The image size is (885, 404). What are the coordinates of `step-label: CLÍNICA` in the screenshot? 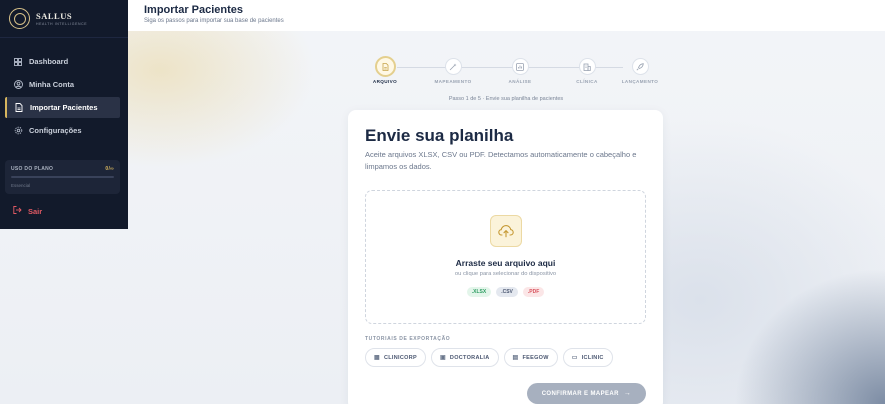 It's located at (587, 81).